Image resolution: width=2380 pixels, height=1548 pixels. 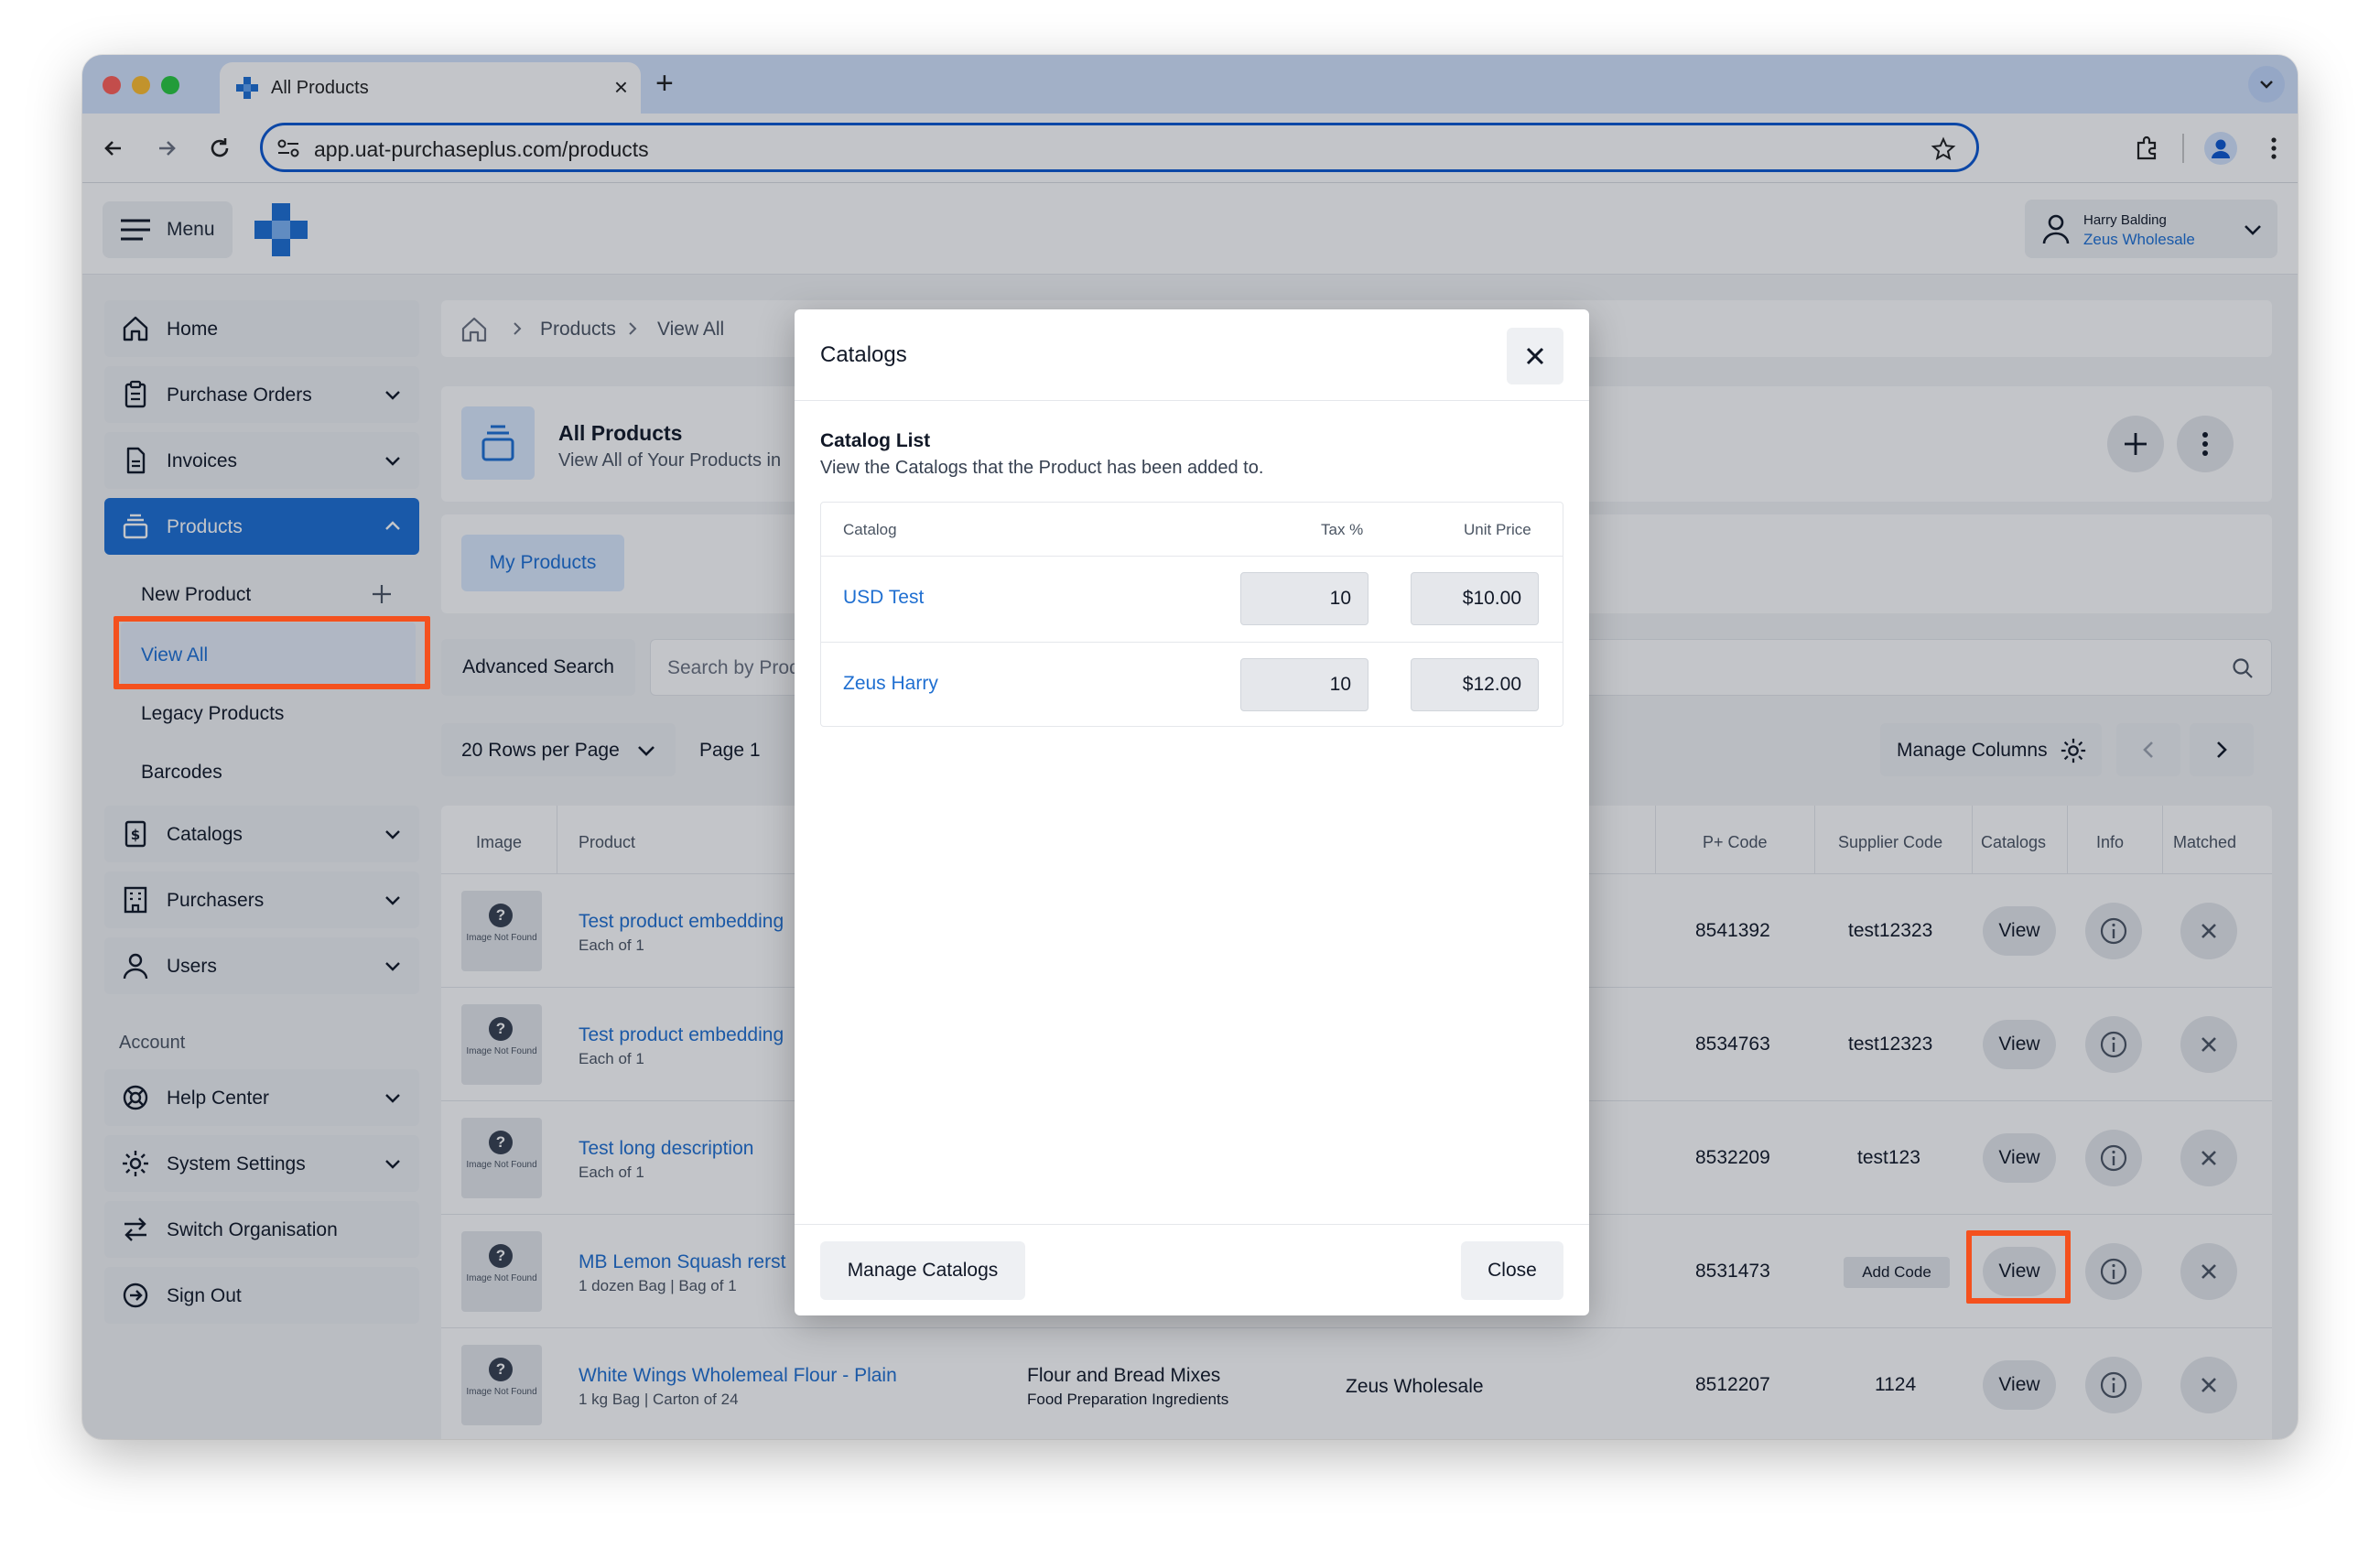 I want to click on close-icon, so click(x=1535, y=356).